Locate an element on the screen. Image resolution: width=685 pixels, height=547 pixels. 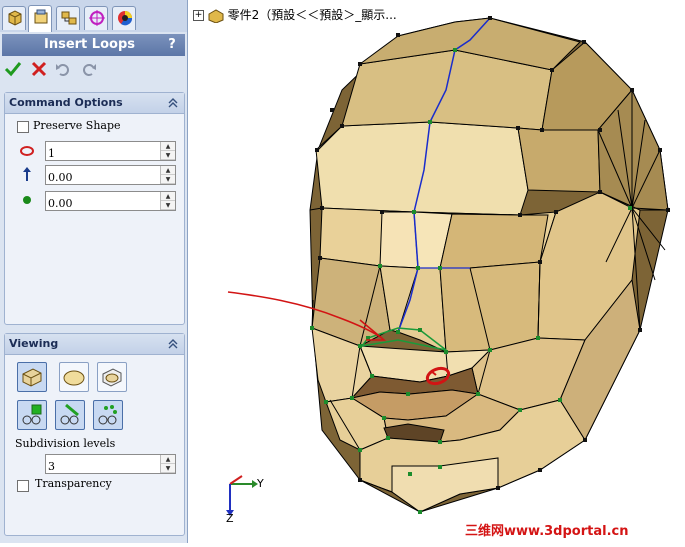
box-smooth-view-button is located at coordinates (112, 377).